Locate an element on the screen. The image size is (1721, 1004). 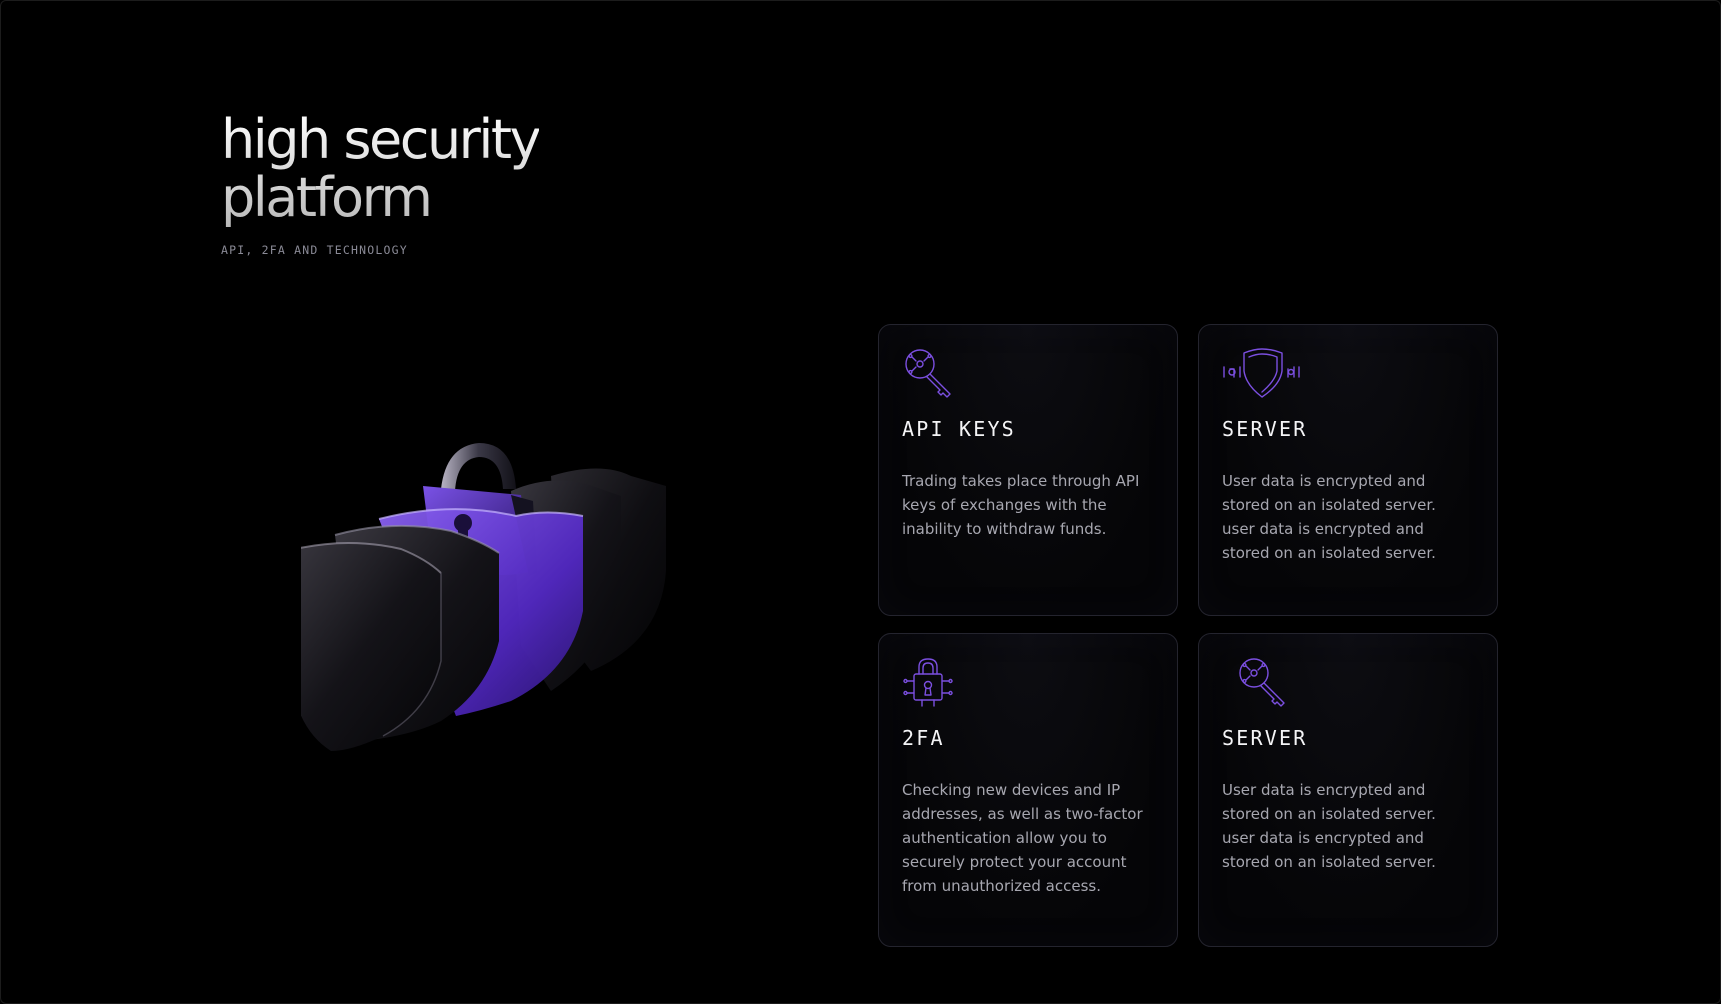
page-subtitle: API, 2FA AND TECHNOLOGY is located at coordinates (314, 250).